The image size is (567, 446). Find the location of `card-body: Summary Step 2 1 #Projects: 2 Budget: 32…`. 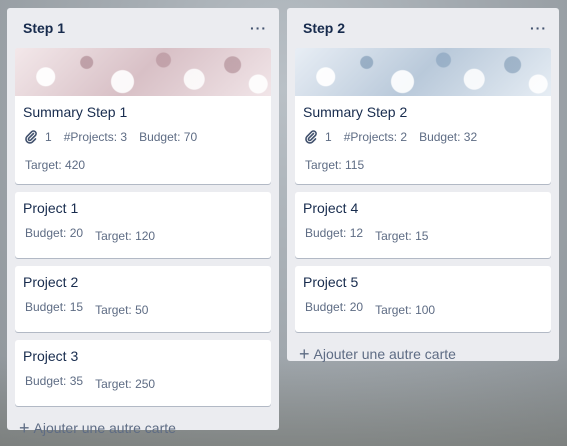

card-body: Summary Step 2 1 #Projects: 2 Budget: 32… is located at coordinates (423, 140).